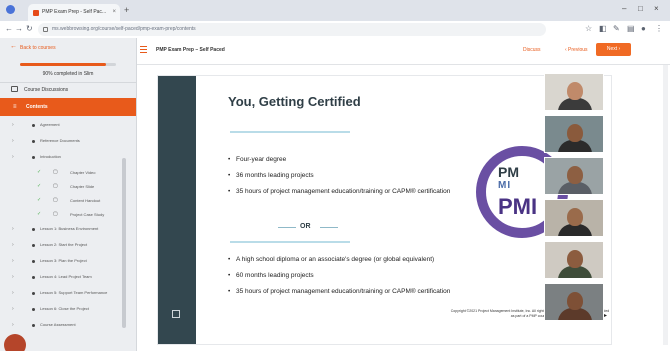 Image resolution: width=670 pixels, height=351 pixels. I want to click on pmi-logo-pm: PM, so click(508, 172).